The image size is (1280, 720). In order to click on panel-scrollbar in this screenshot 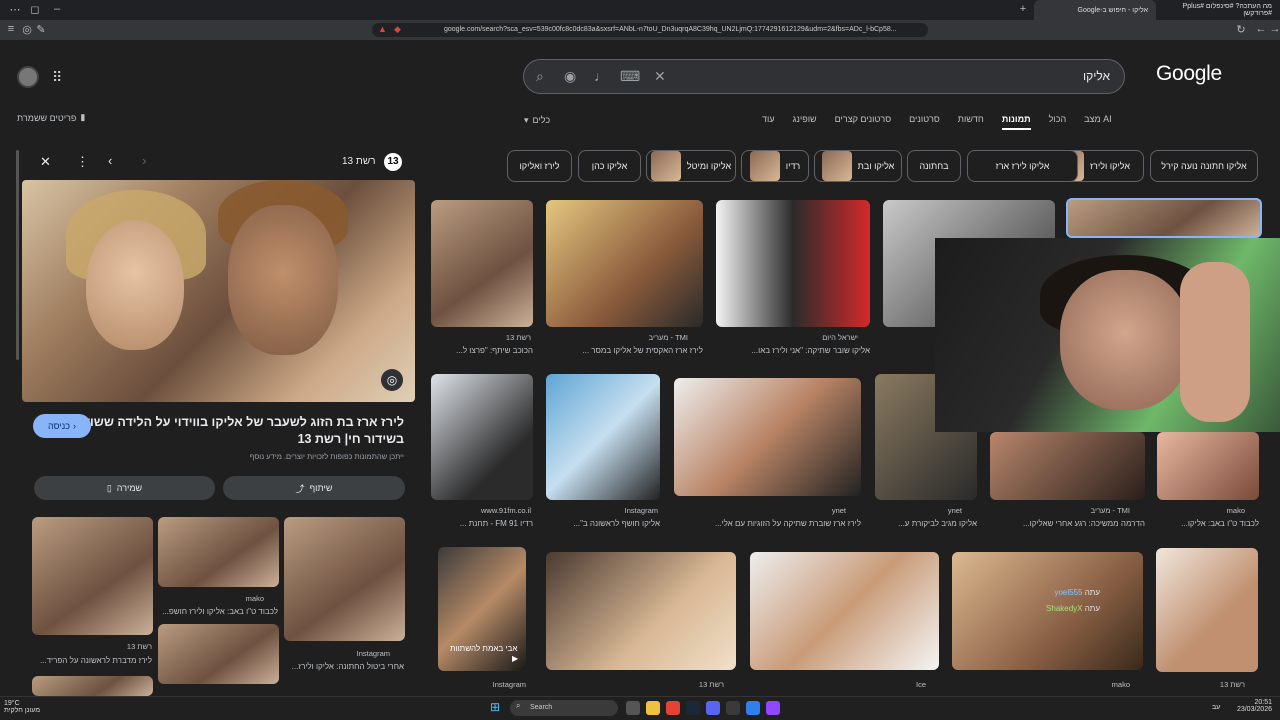, I will do `click(17, 255)`.